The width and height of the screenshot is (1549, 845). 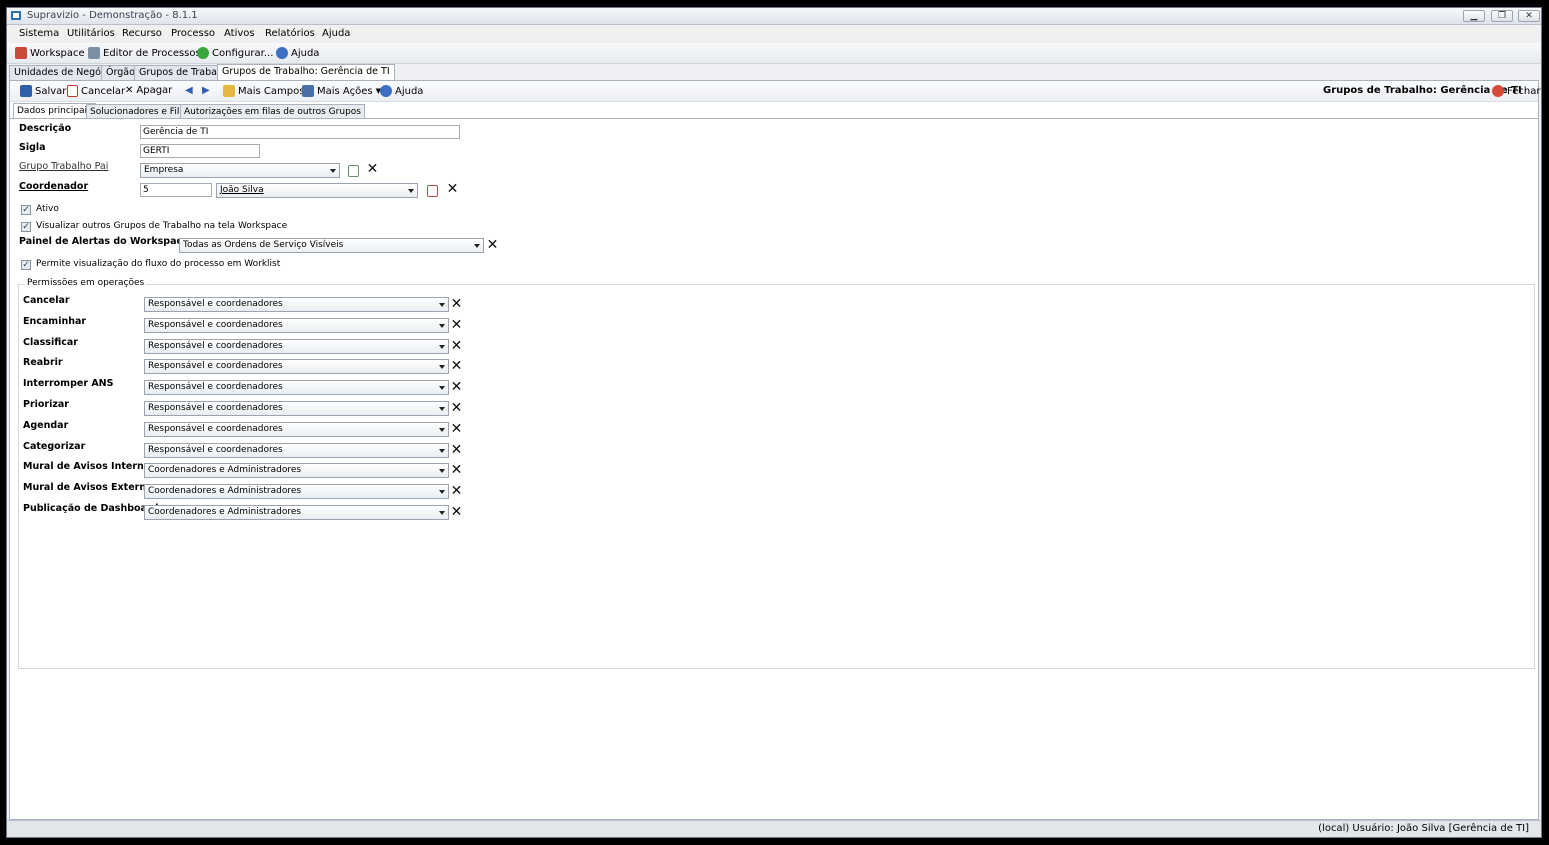 I want to click on minimize-button: ▁, so click(x=1474, y=16).